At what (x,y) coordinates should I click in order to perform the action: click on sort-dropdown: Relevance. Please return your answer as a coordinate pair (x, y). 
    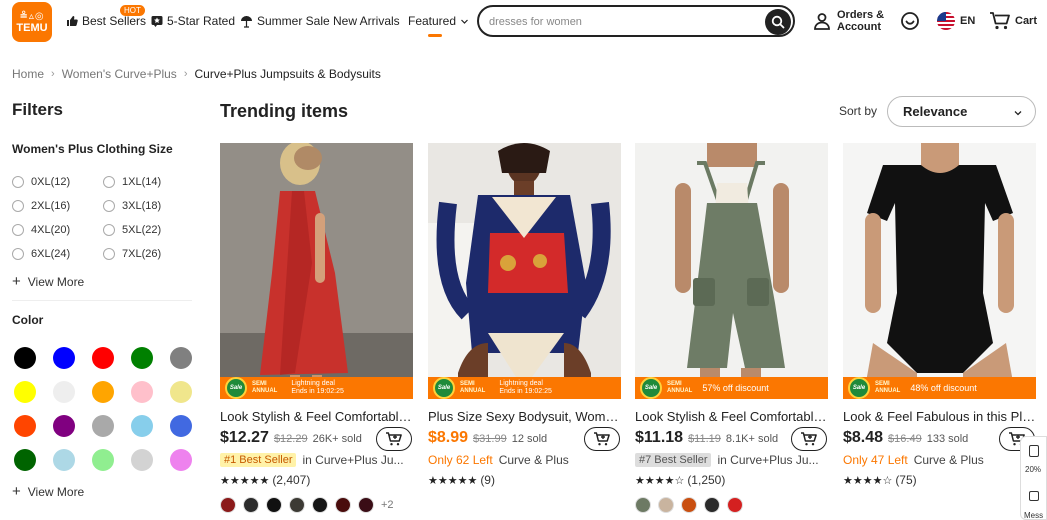
    Looking at the image, I should click on (961, 111).